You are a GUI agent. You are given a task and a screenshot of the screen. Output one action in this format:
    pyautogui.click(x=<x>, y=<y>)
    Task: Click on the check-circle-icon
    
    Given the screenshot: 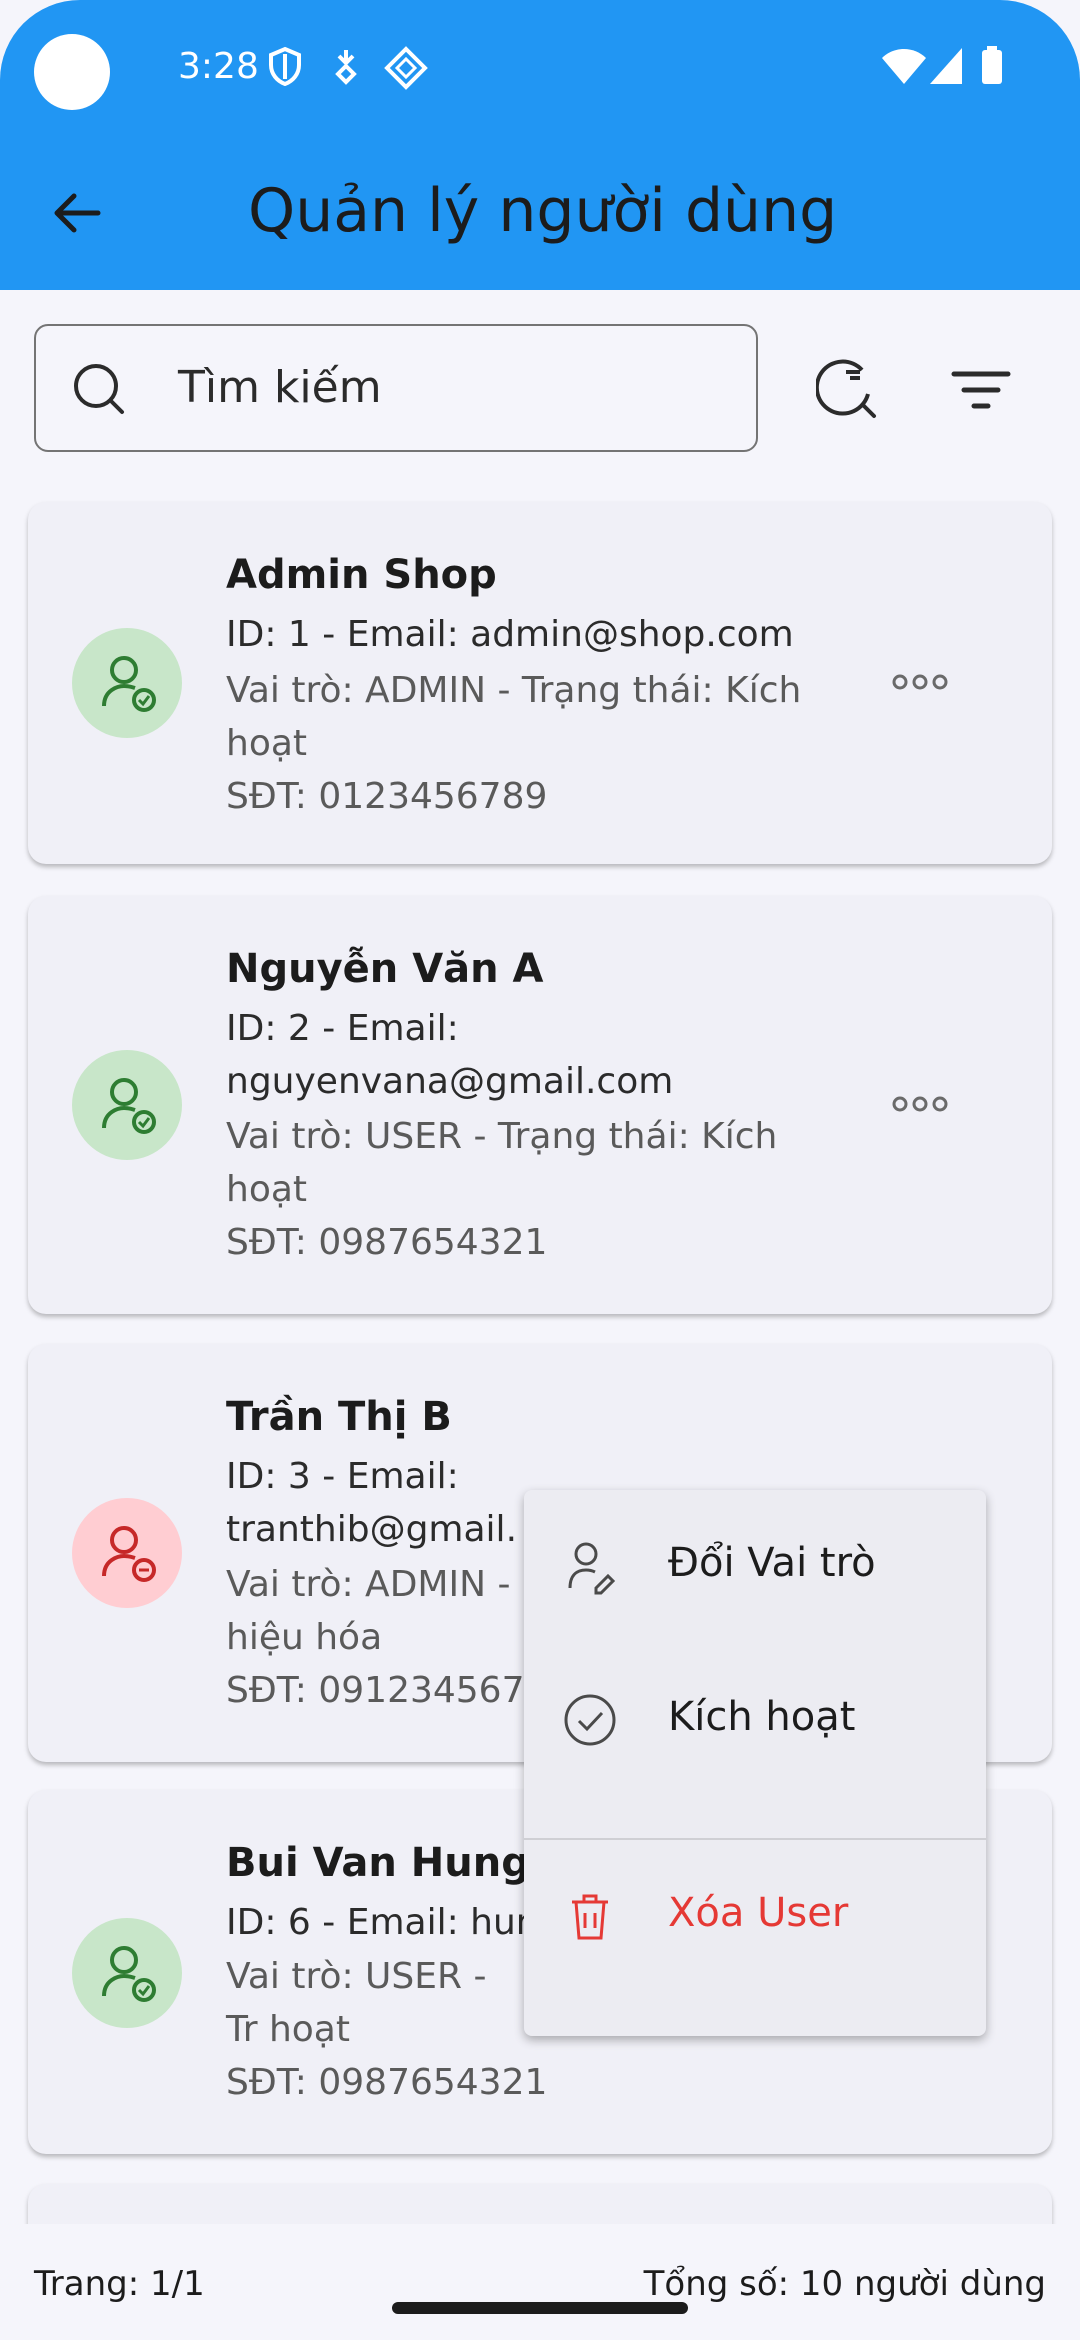 What is the action you would take?
    pyautogui.click(x=590, y=1720)
    